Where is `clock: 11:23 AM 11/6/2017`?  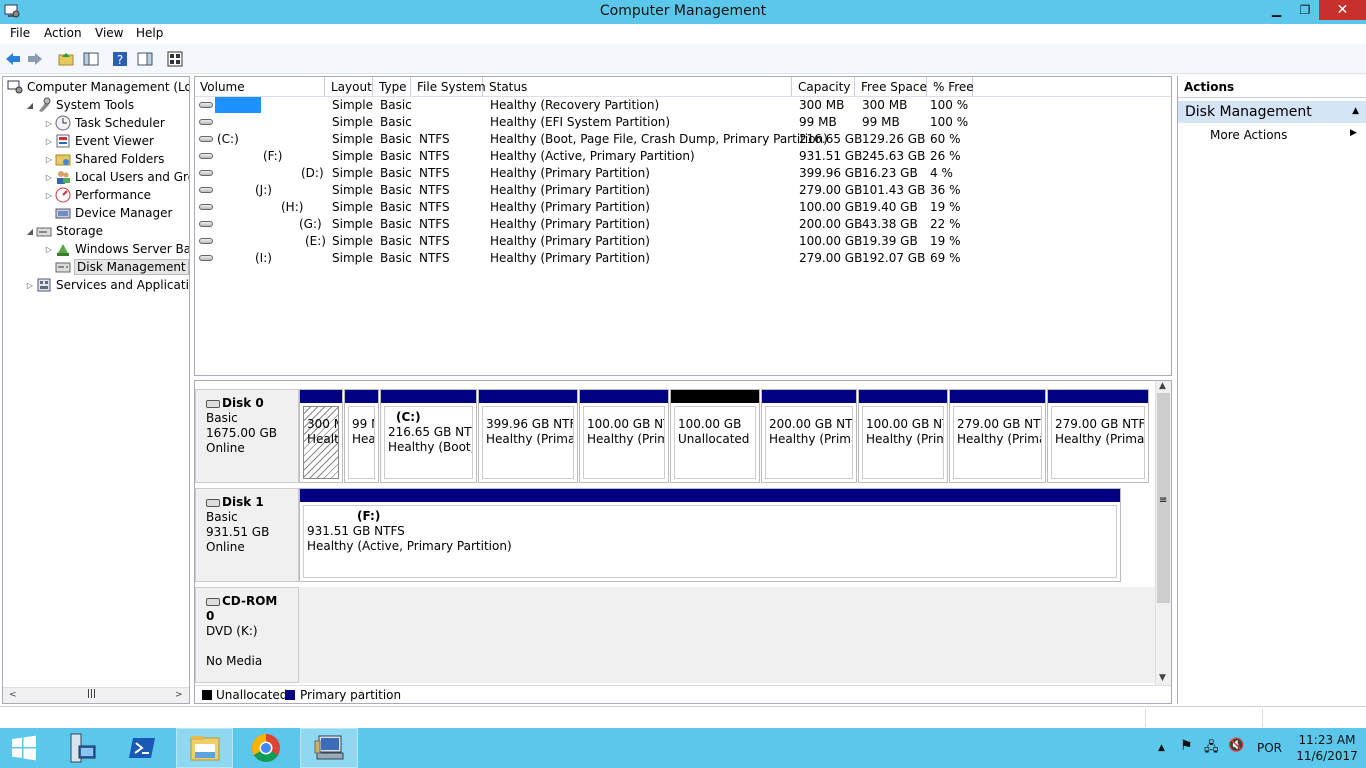 clock: 11:23 AM 11/6/2017 is located at coordinates (1327, 748).